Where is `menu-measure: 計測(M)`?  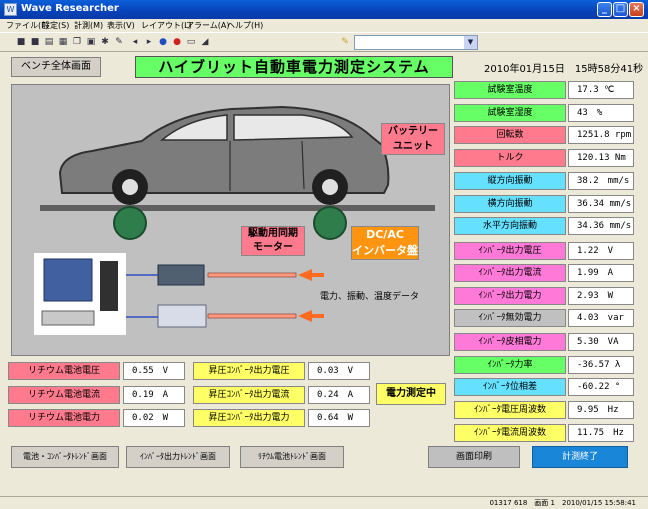
menu-measure: 計測(M) is located at coordinates (88, 25).